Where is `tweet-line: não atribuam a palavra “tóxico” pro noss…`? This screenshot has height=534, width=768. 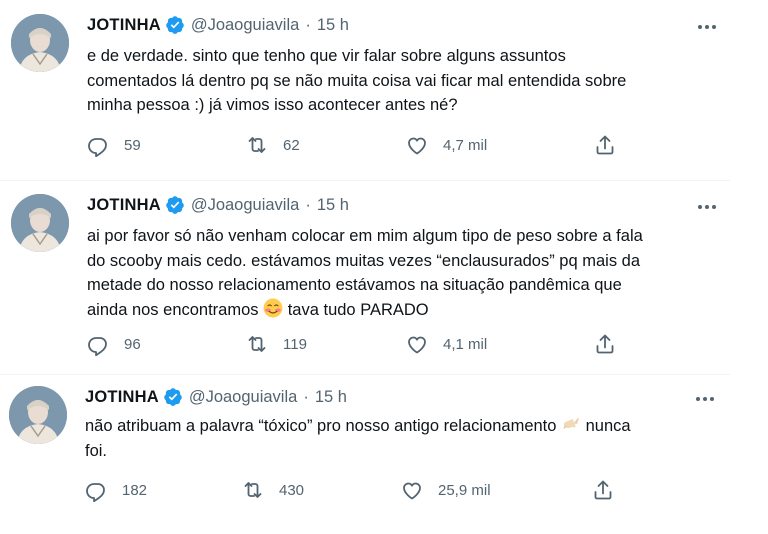 tweet-line: não atribuam a palavra “tóxico” pro noss… is located at coordinates (321, 426).